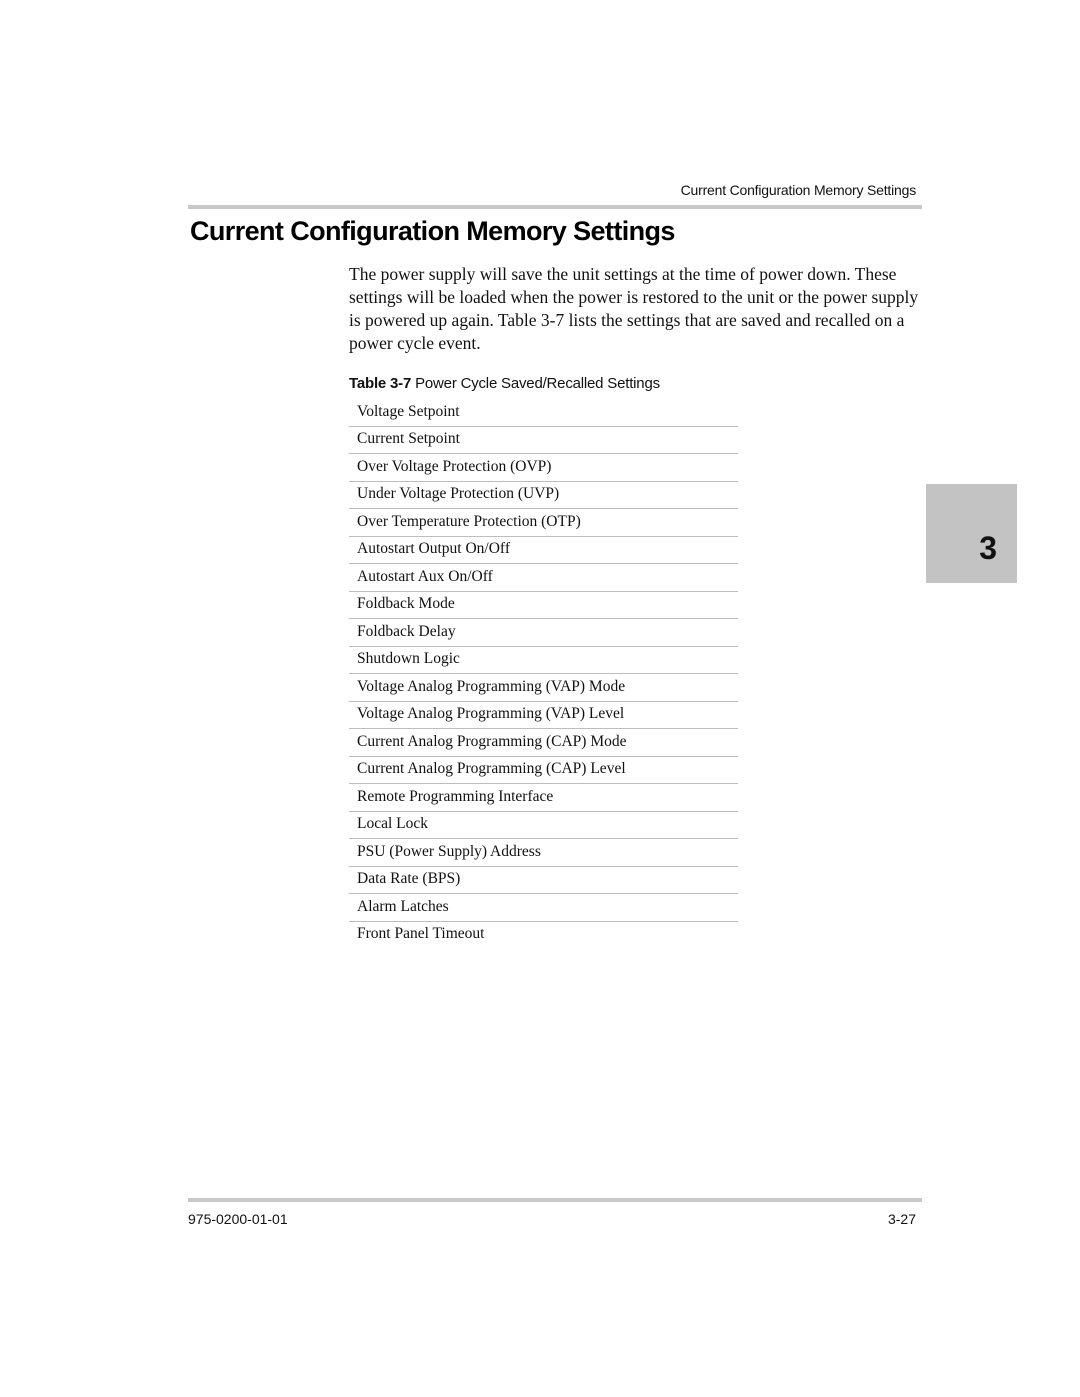  Describe the element at coordinates (555, 207) in the screenshot. I see `header-rule` at that location.